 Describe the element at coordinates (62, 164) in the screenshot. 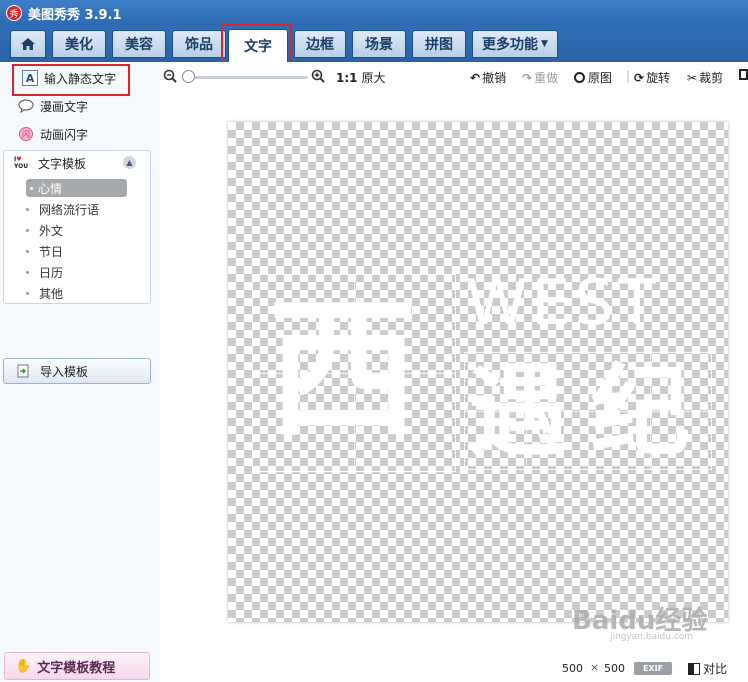

I see `template-title: 文字模板` at that location.